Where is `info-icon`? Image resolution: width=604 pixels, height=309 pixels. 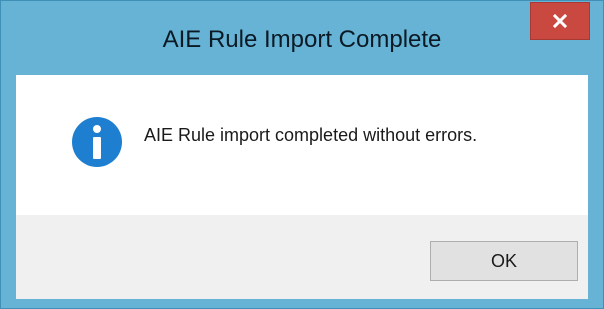 info-icon is located at coordinates (97, 142).